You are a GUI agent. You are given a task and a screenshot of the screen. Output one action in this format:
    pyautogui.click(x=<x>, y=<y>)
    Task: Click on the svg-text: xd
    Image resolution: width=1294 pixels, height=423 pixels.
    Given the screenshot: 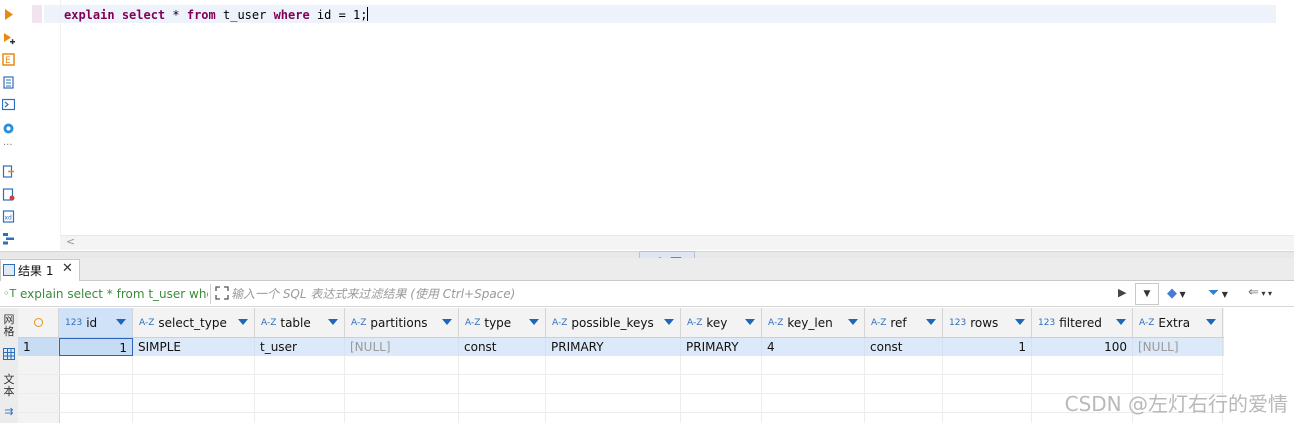 What is the action you would take?
    pyautogui.click(x=9, y=218)
    